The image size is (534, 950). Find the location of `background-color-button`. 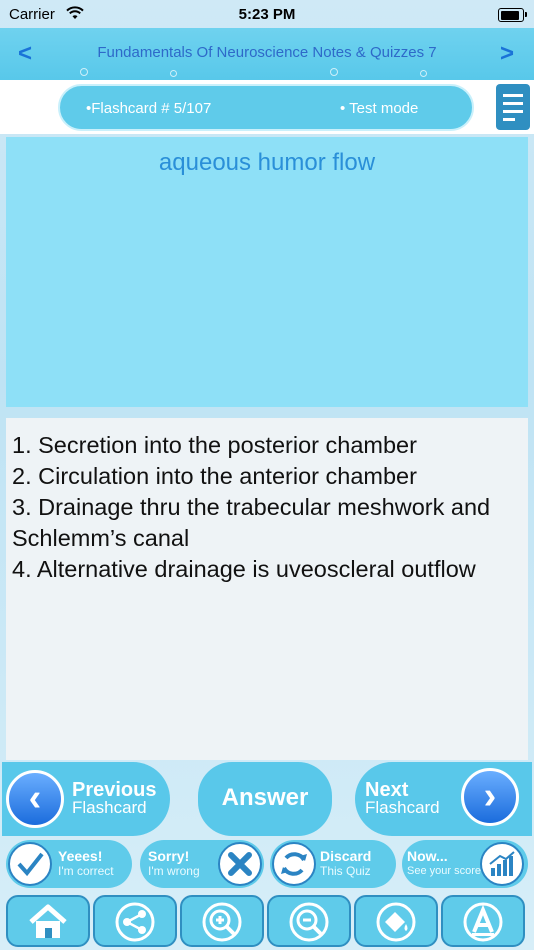

background-color-button is located at coordinates (396, 921).